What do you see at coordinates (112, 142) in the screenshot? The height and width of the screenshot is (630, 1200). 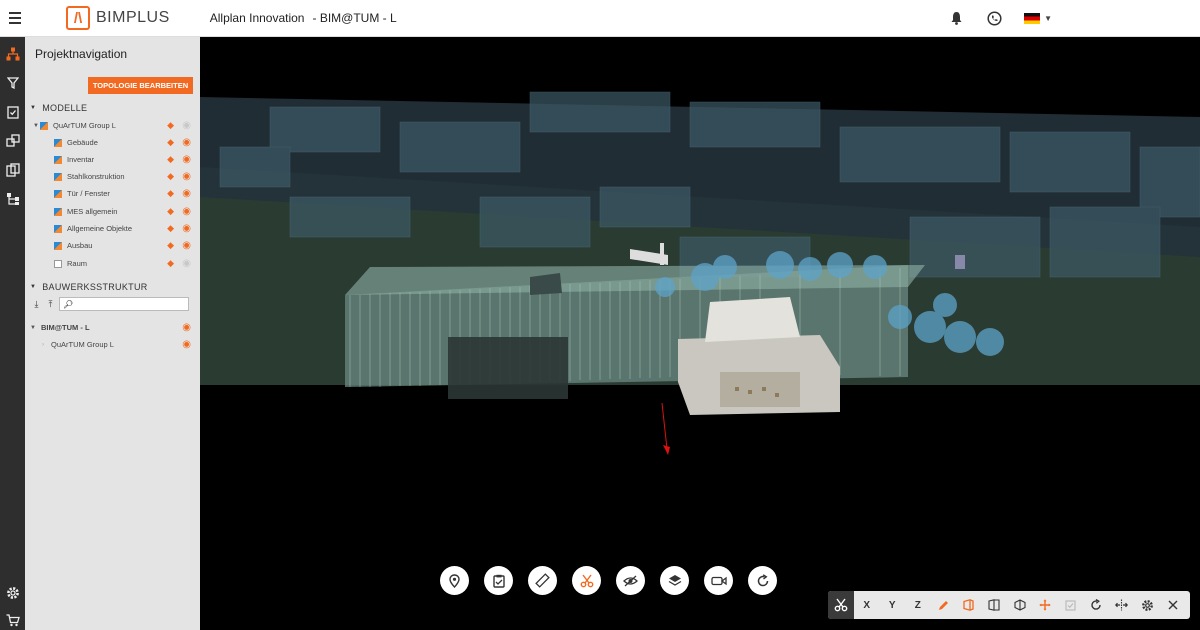 I see `list-item: Gebäude ◆ ◉` at bounding box center [112, 142].